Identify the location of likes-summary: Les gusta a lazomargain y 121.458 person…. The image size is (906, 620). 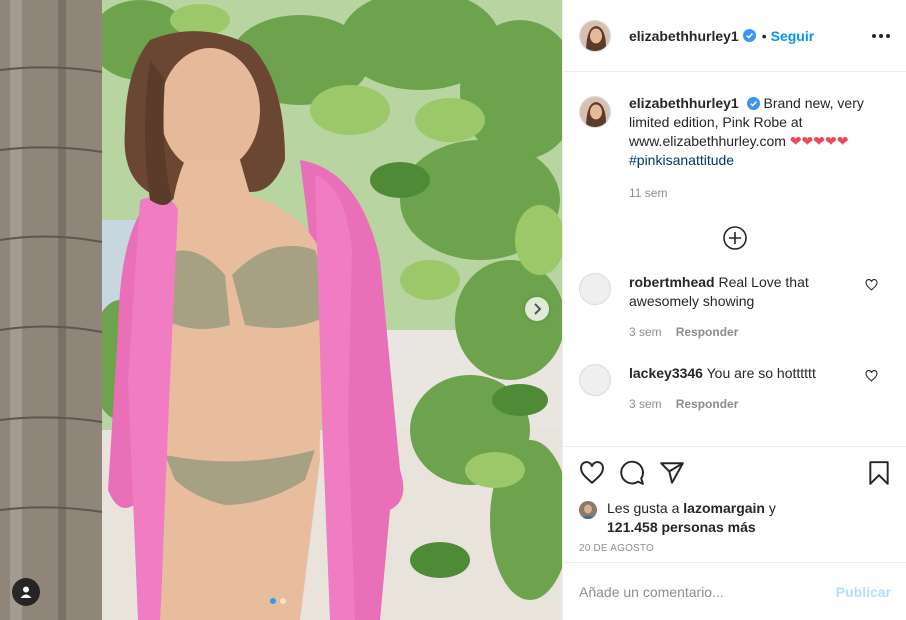
(735, 518).